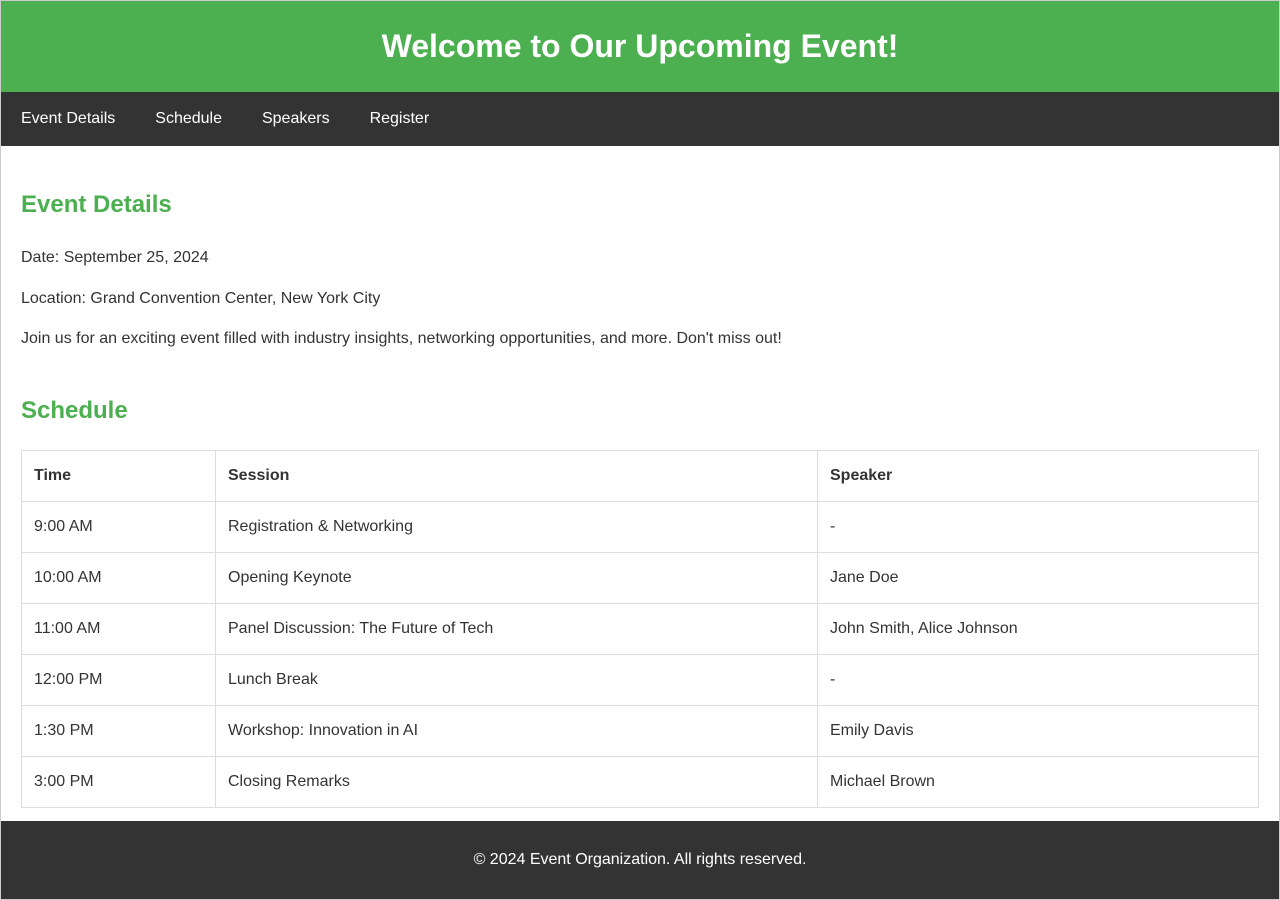 This screenshot has height=900, width=1280. What do you see at coordinates (516, 578) in the screenshot?
I see `cell-session: Opening Keynote` at bounding box center [516, 578].